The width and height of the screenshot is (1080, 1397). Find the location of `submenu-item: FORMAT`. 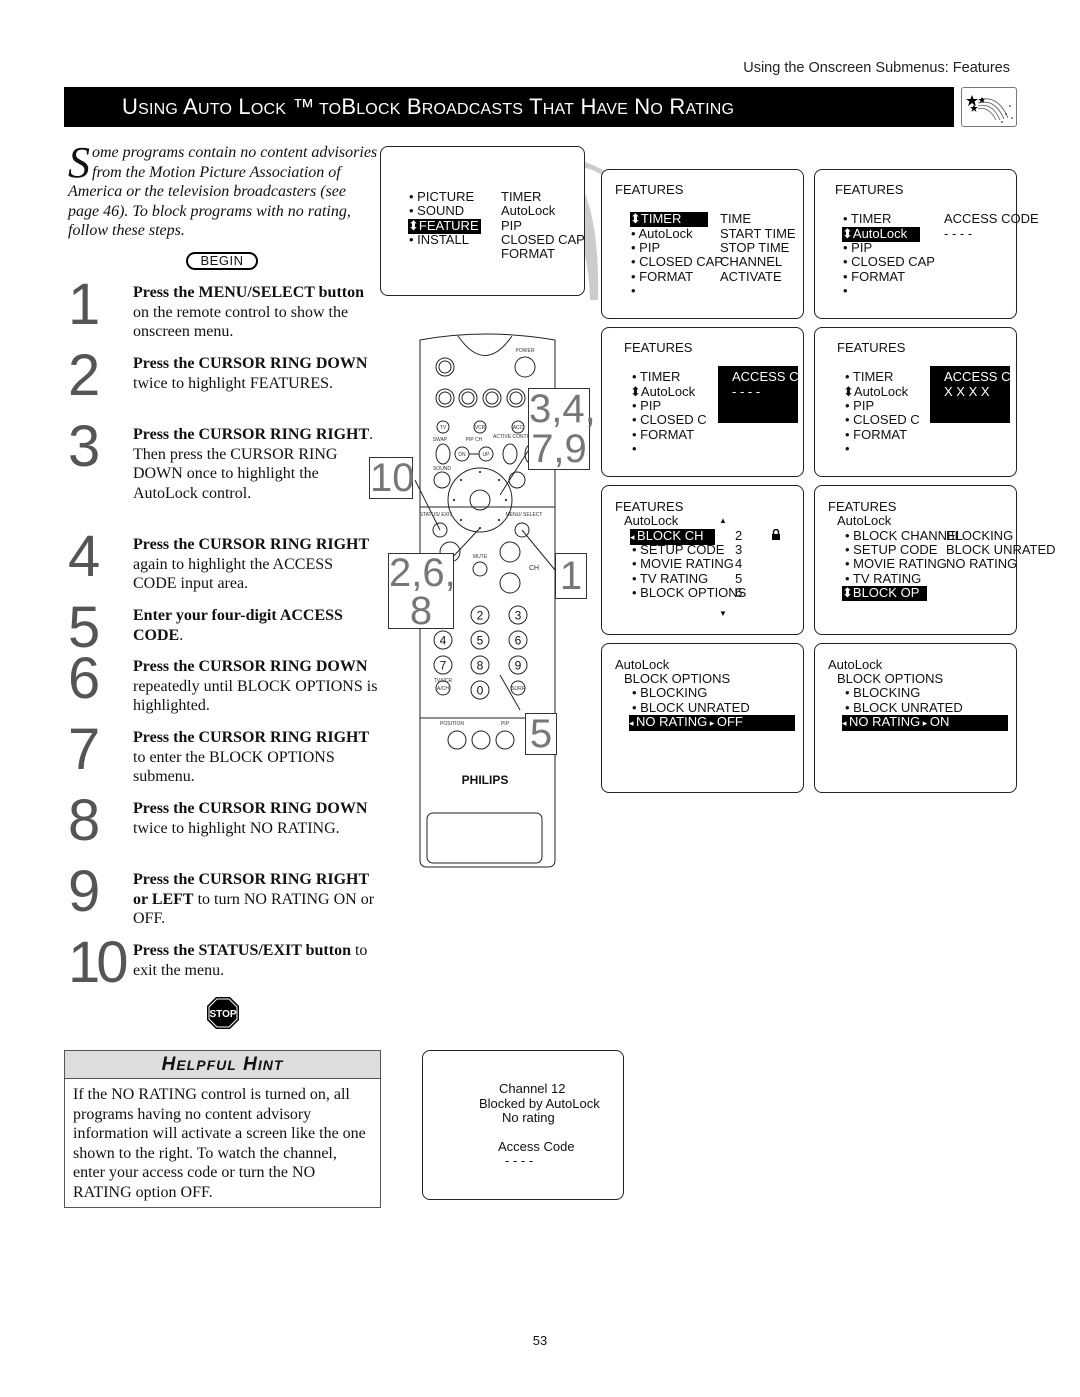

submenu-item: FORMAT is located at coordinates (528, 253).